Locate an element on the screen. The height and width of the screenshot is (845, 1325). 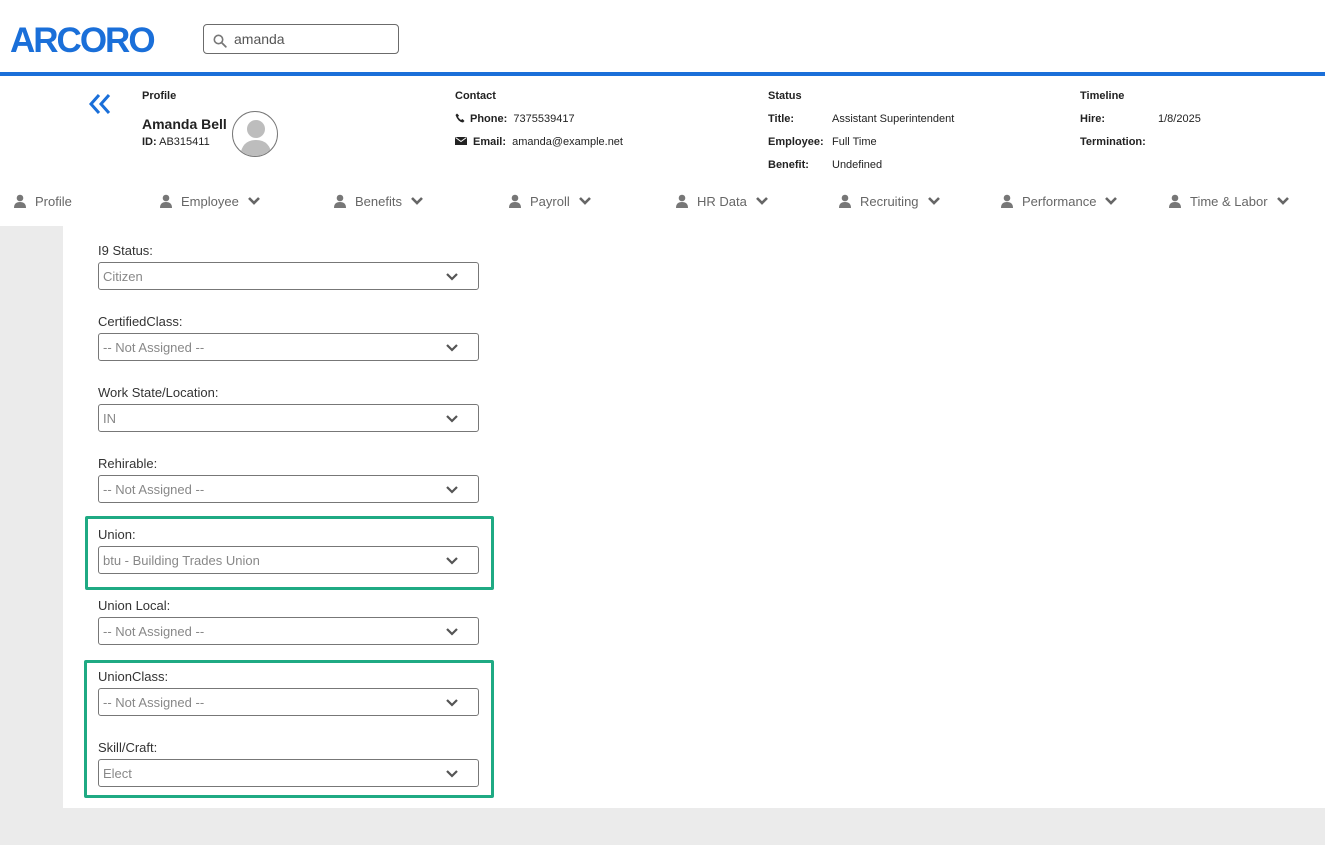
search-input is located at coordinates (314, 39).